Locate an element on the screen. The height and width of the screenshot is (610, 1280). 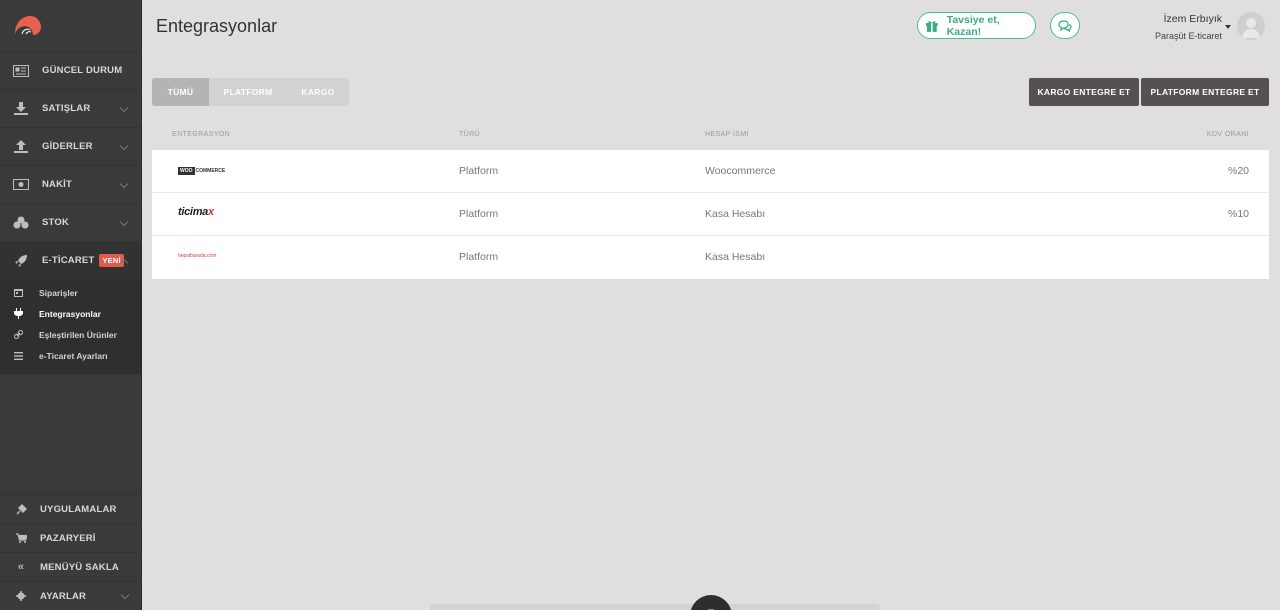
logo-area is located at coordinates (70, 26).